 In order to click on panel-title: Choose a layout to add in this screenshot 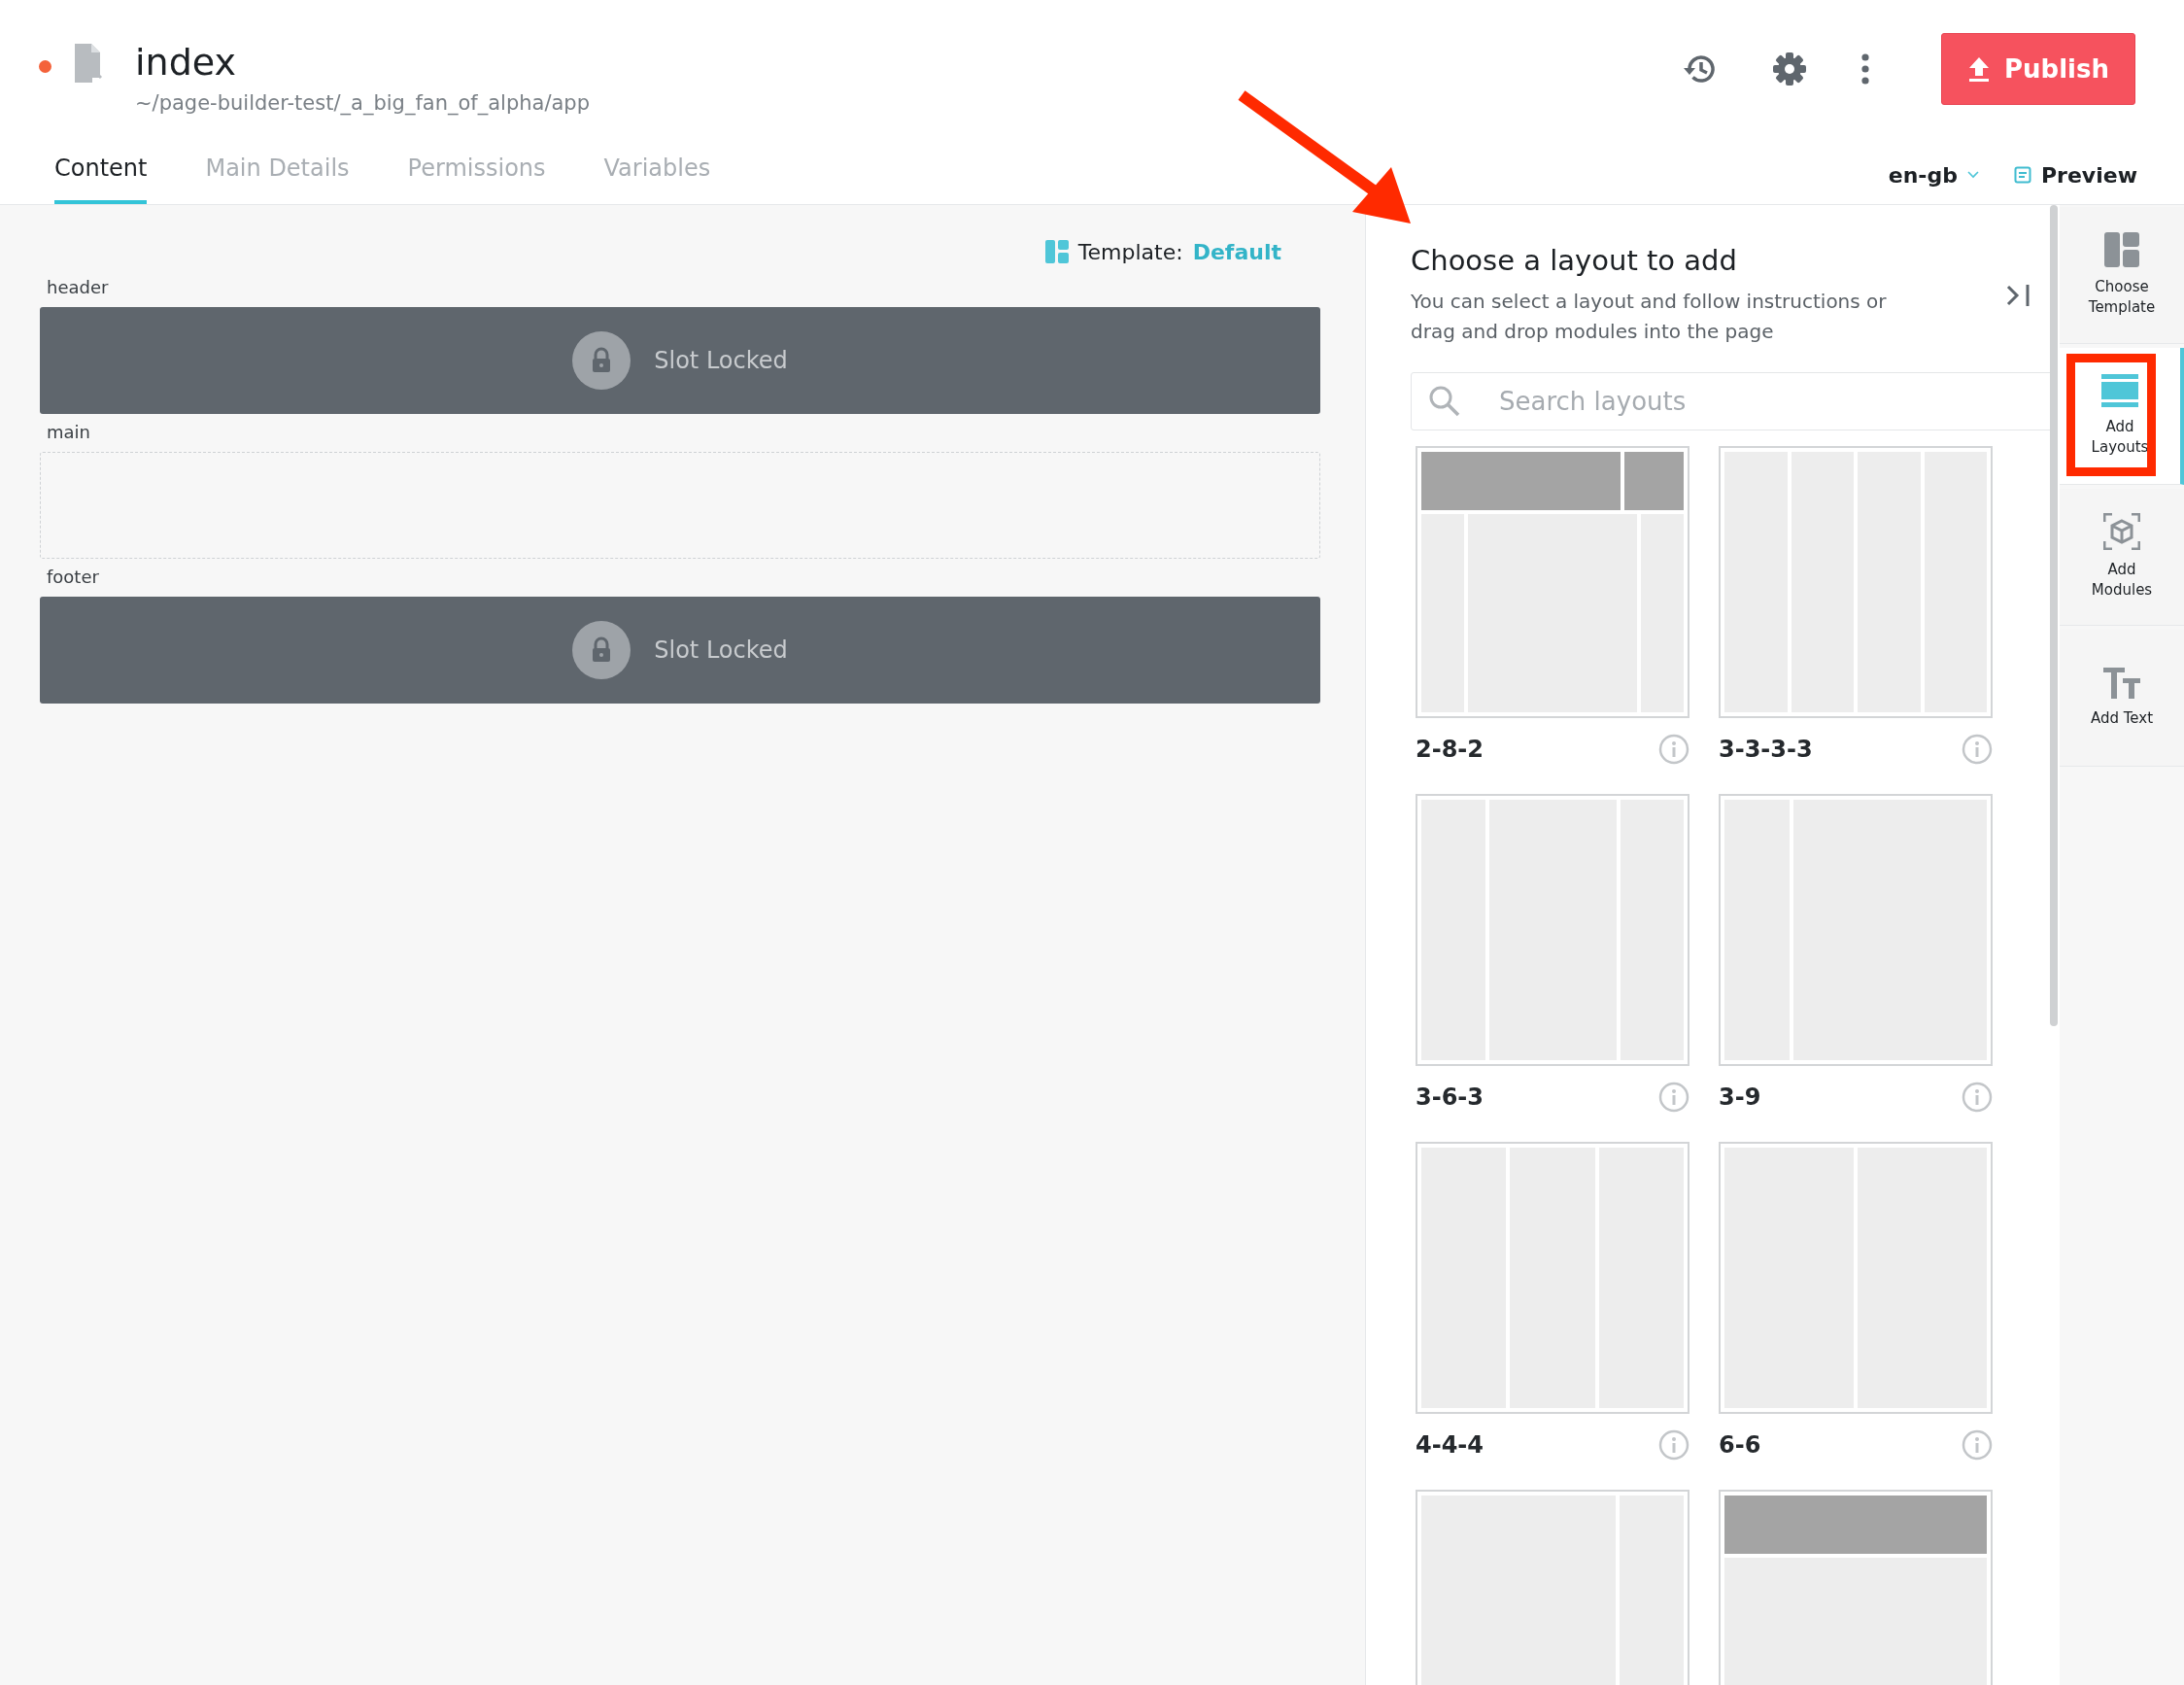, I will do `click(1574, 261)`.